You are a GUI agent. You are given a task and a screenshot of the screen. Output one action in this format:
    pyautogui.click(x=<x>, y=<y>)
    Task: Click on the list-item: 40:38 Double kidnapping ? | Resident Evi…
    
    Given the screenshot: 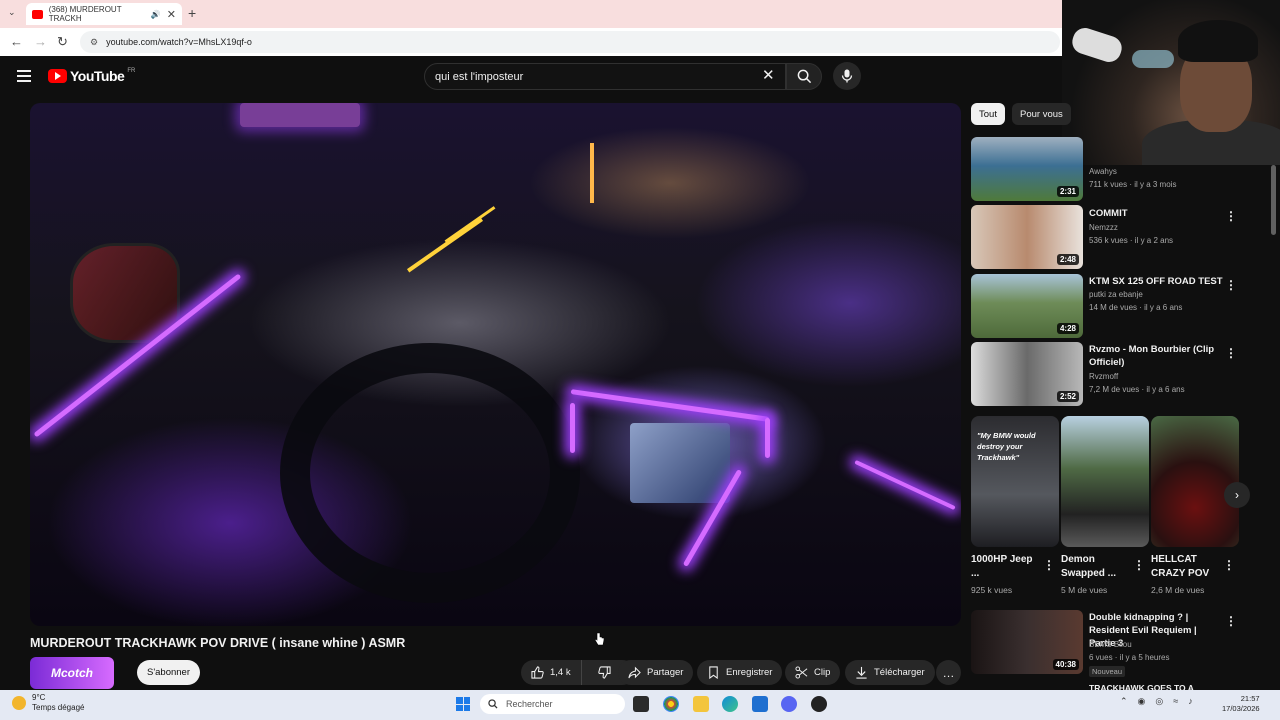 What is the action you would take?
    pyautogui.click(x=1106, y=643)
    